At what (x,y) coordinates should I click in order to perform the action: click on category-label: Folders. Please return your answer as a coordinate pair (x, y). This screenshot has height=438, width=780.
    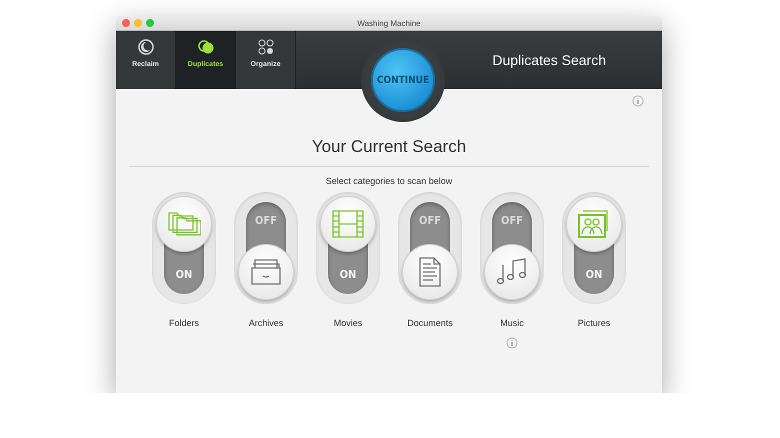
    Looking at the image, I should click on (183, 323).